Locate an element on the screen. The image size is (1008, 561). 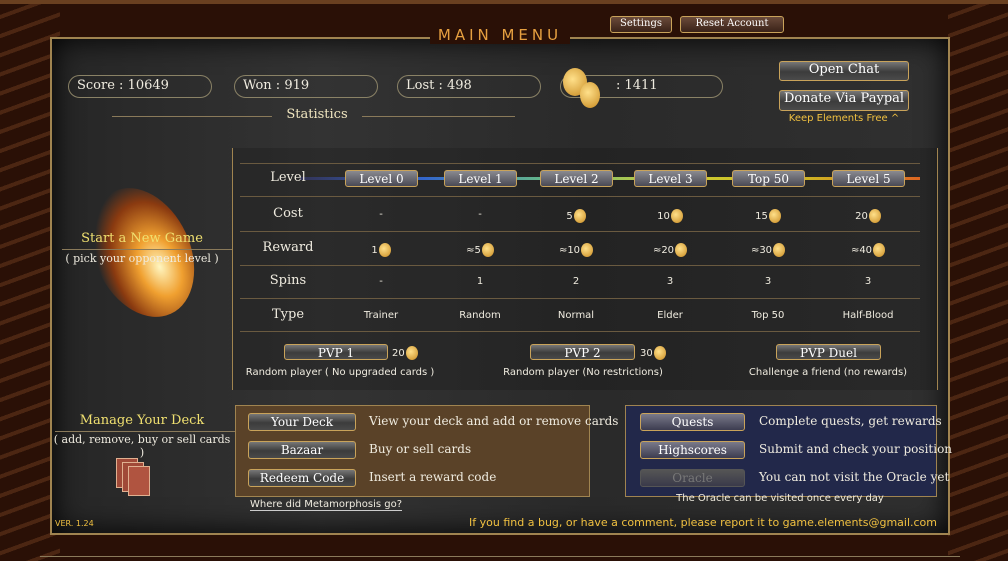
extras-0-desc: Complete quests, get rewards is located at coordinates (850, 421).